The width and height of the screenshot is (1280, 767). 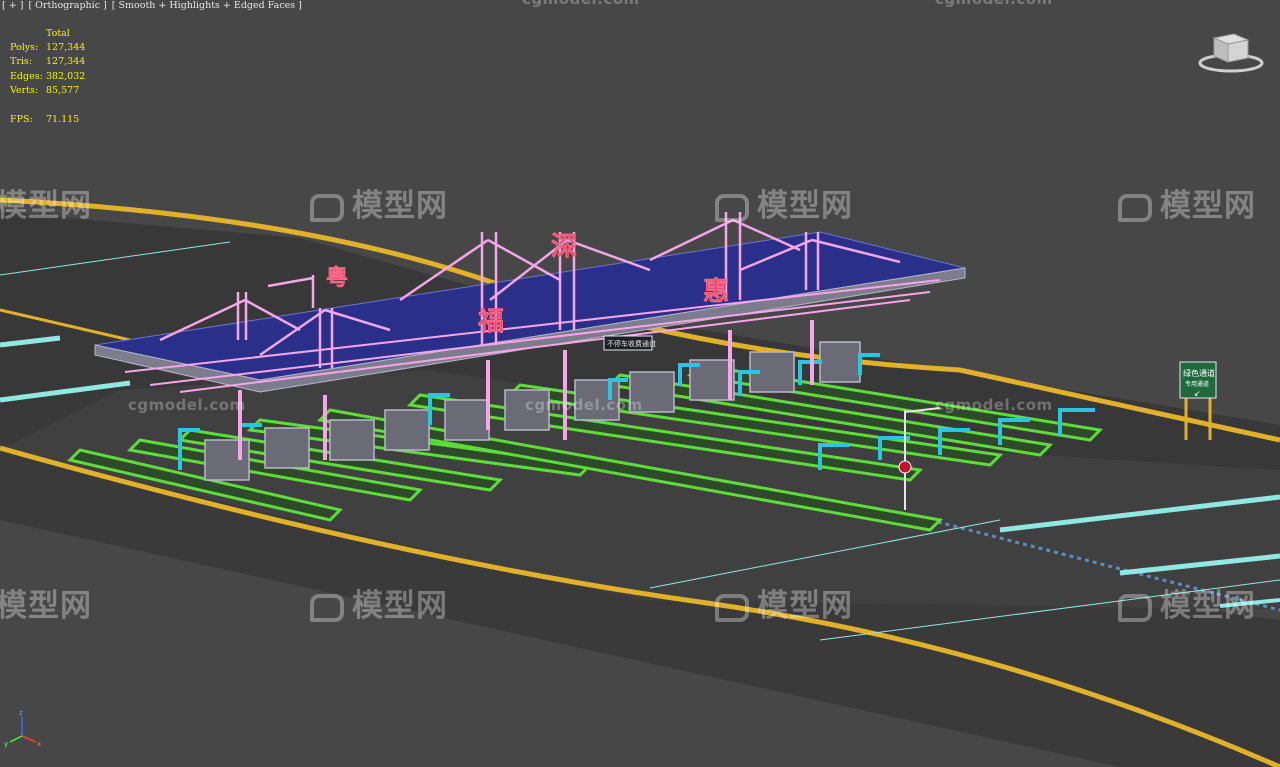 What do you see at coordinates (63, 90) in the screenshot?
I see `stats-verts-value: 85,577` at bounding box center [63, 90].